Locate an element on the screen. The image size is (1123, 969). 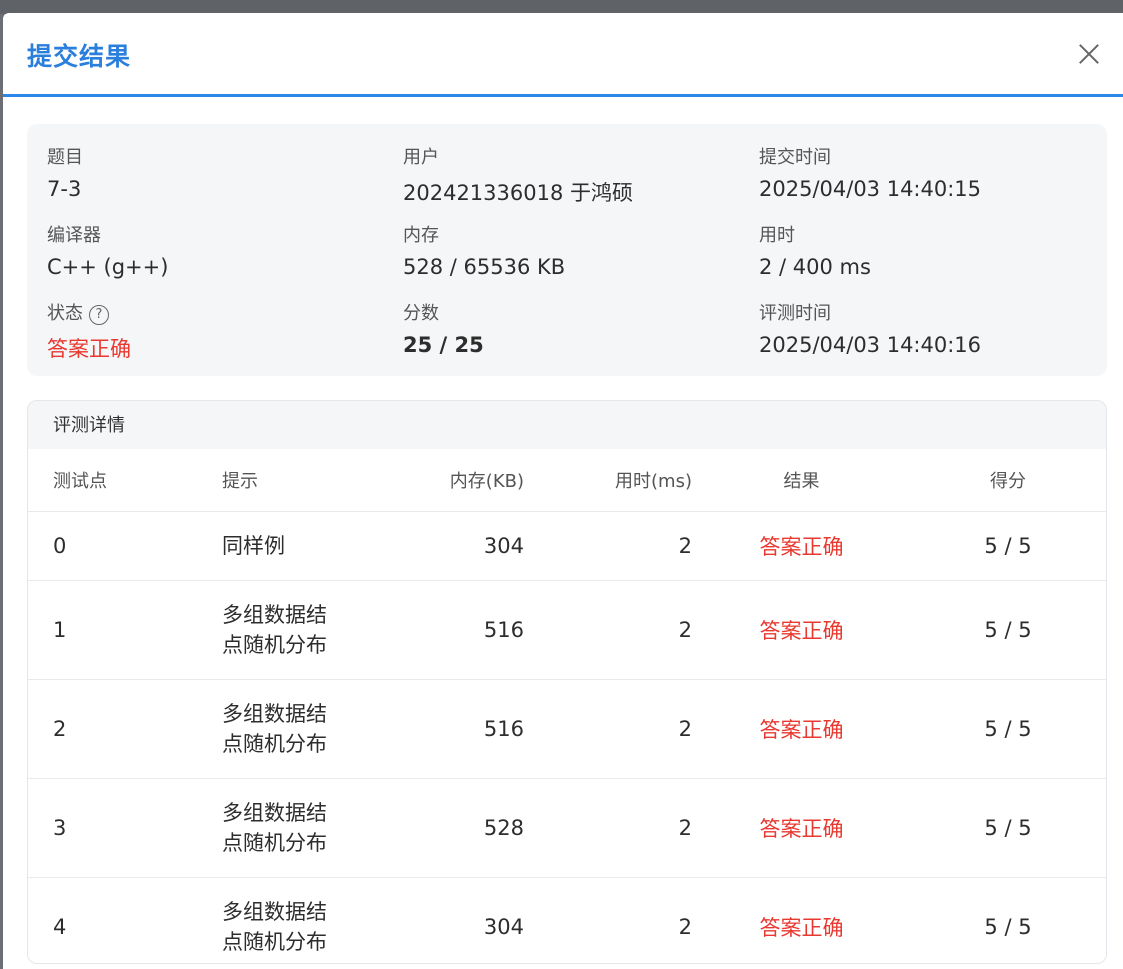
status-value: 答案正确 is located at coordinates (89, 349).